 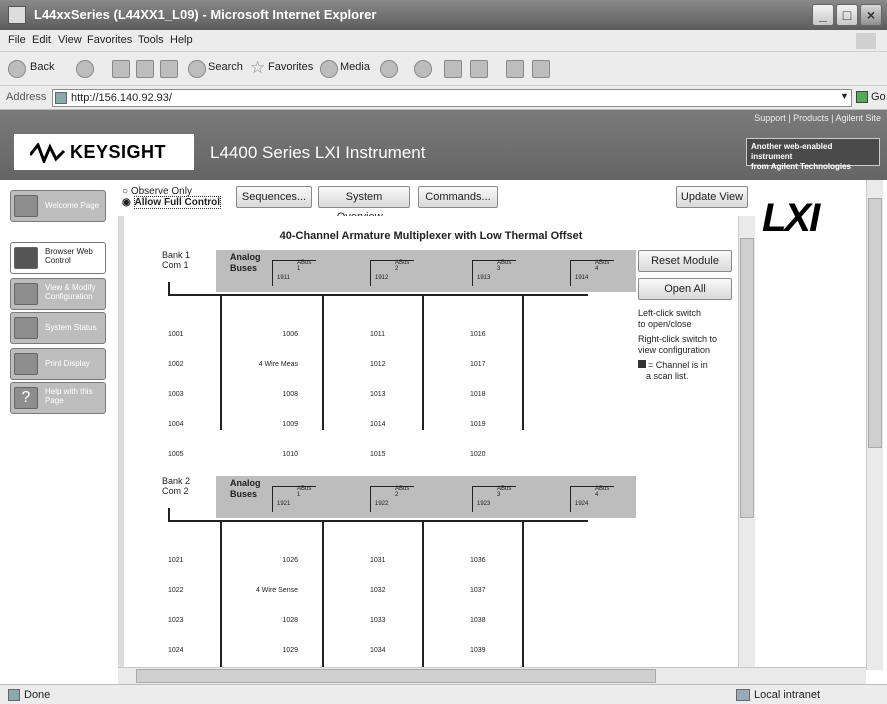 What do you see at coordinates (176, 591) in the screenshot?
I see `channel-switch: 1022` at bounding box center [176, 591].